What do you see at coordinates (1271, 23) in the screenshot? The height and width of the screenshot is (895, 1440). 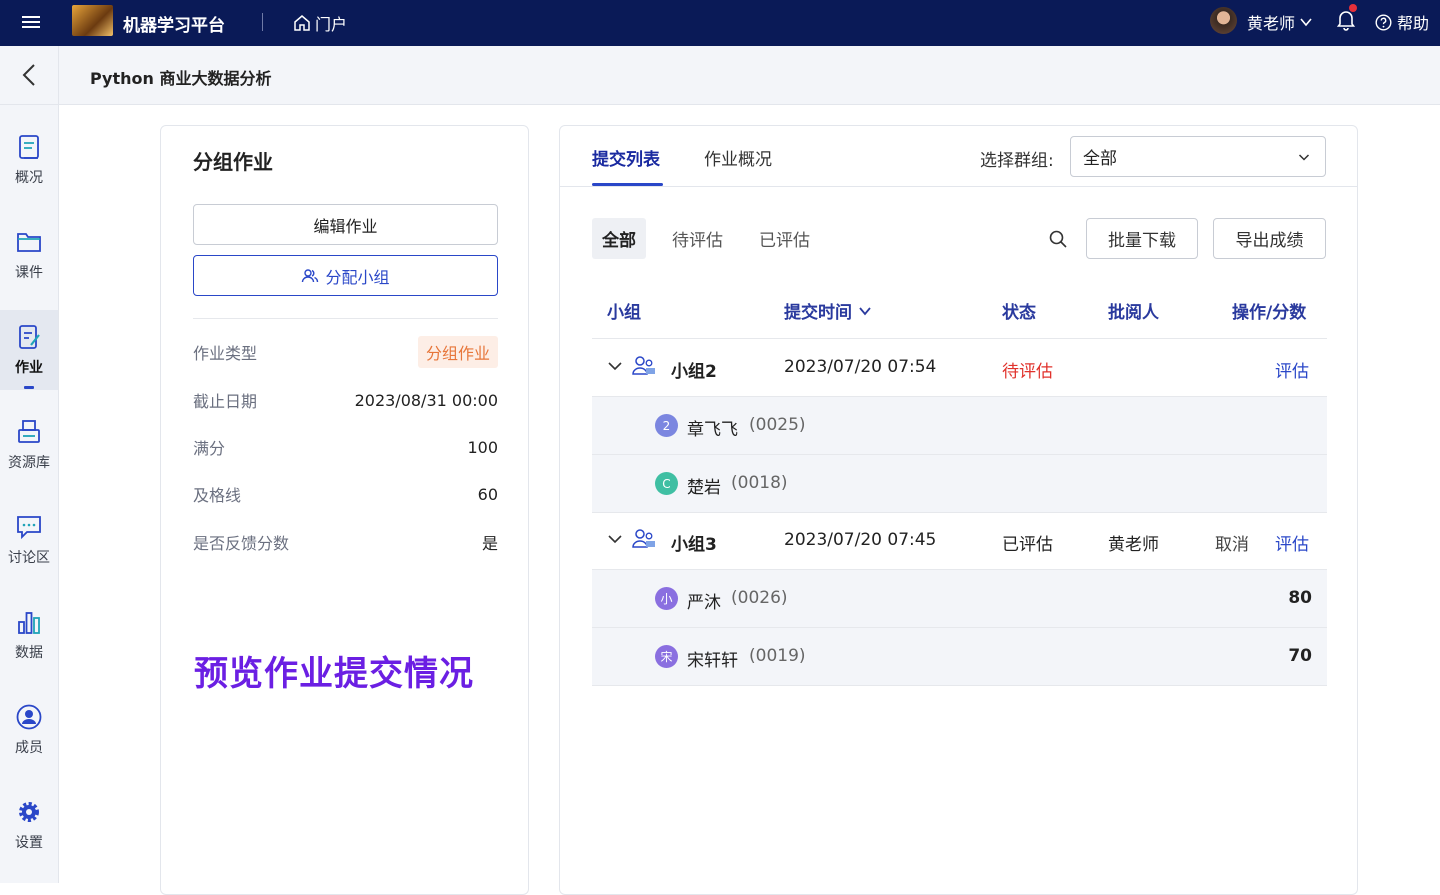 I see `user-name: 黄老师` at bounding box center [1271, 23].